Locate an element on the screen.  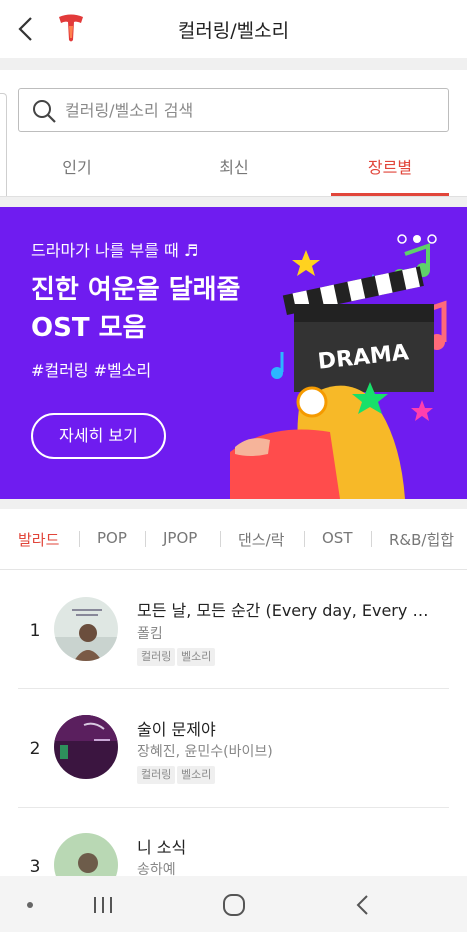
home-icon is located at coordinates (234, 905).